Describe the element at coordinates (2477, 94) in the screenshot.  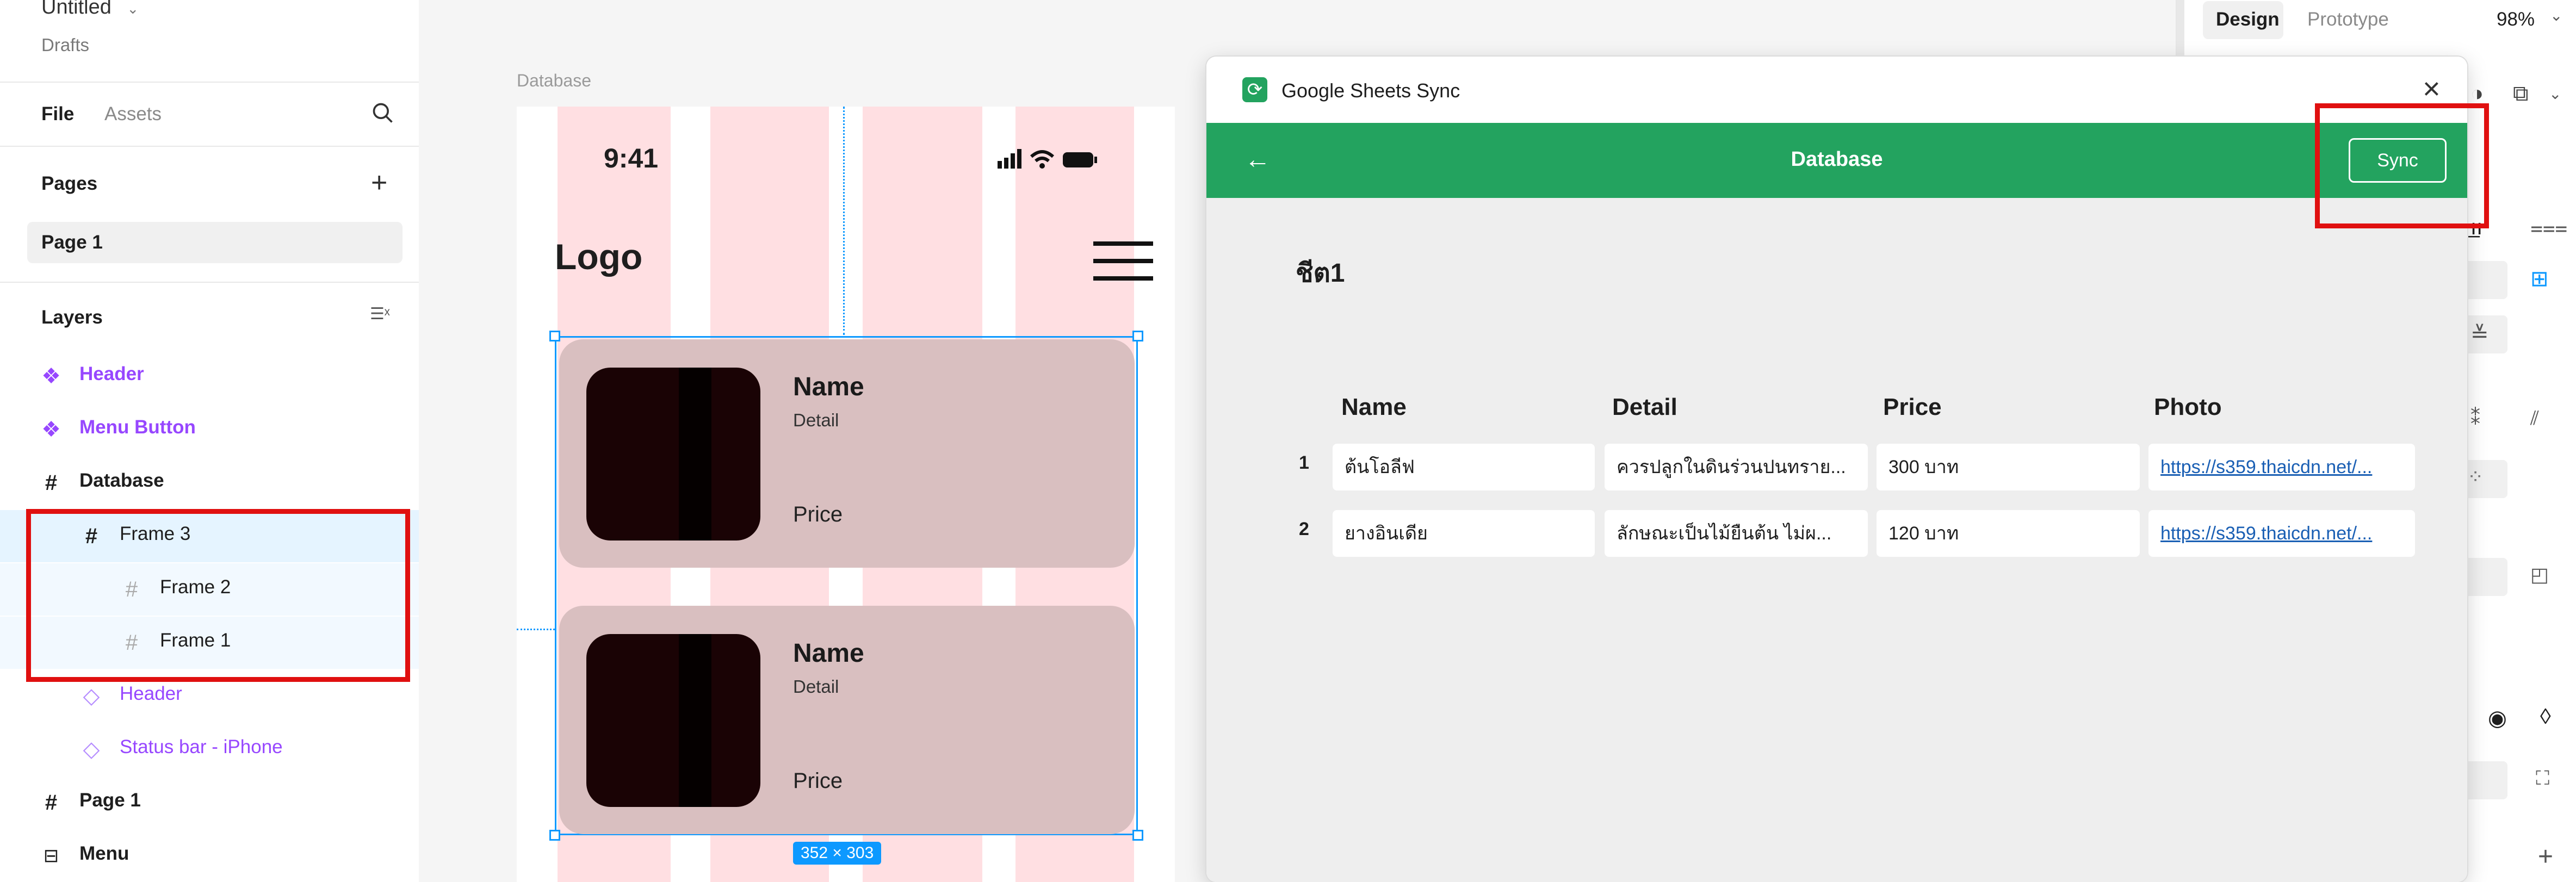
I see `theme-icon: ◑` at that location.